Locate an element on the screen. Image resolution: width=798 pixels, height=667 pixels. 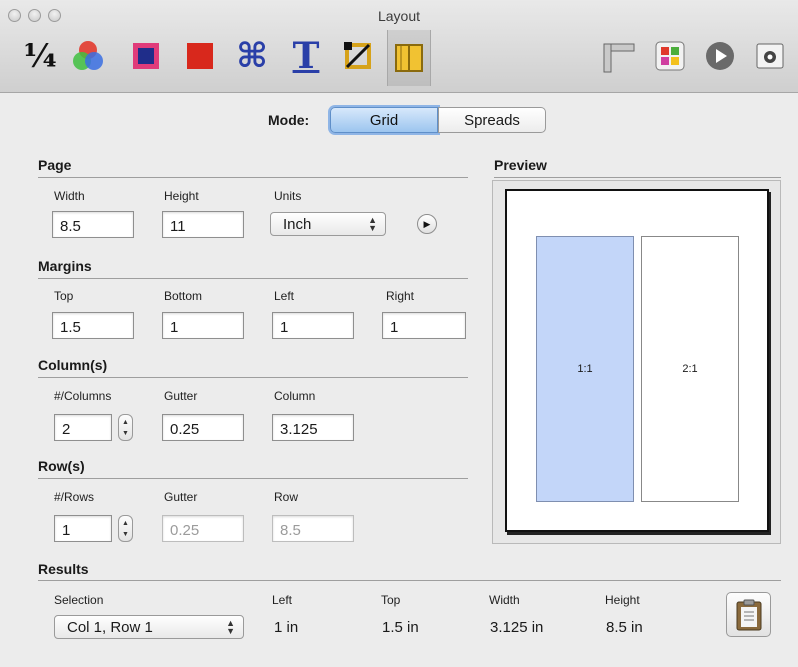
fill-color-button is located at coordinates (200, 56).